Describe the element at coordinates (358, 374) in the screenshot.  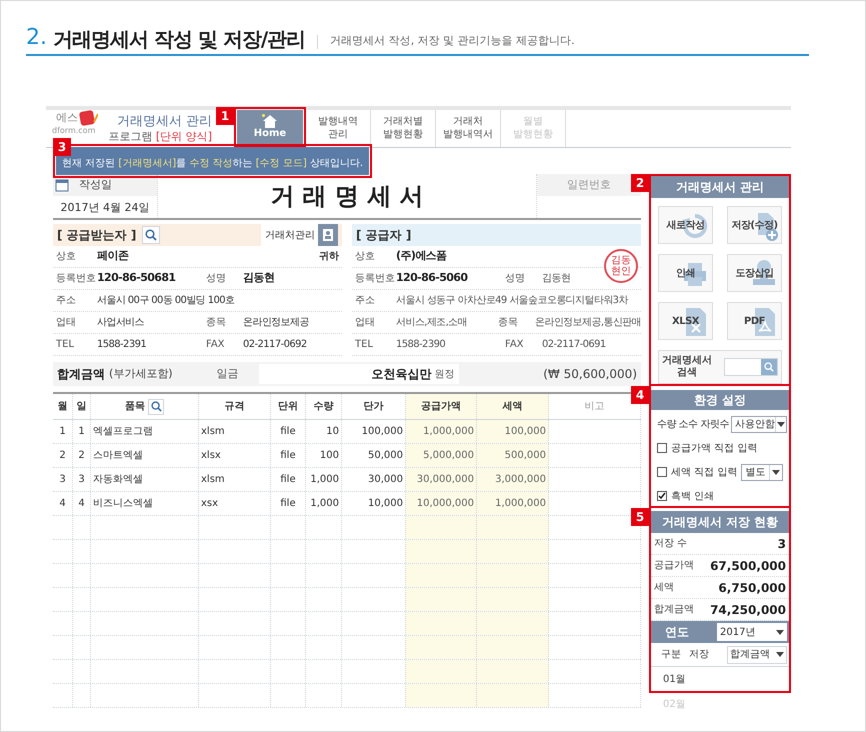
I see `amount-words-field: 오천육십만 원정` at that location.